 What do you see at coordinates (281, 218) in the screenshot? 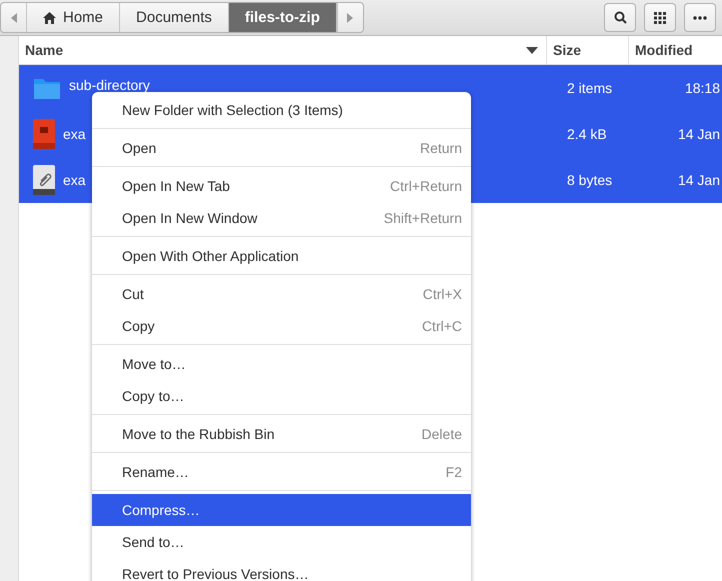
I see `menu-item: Open In New Window Shift+Return` at bounding box center [281, 218].